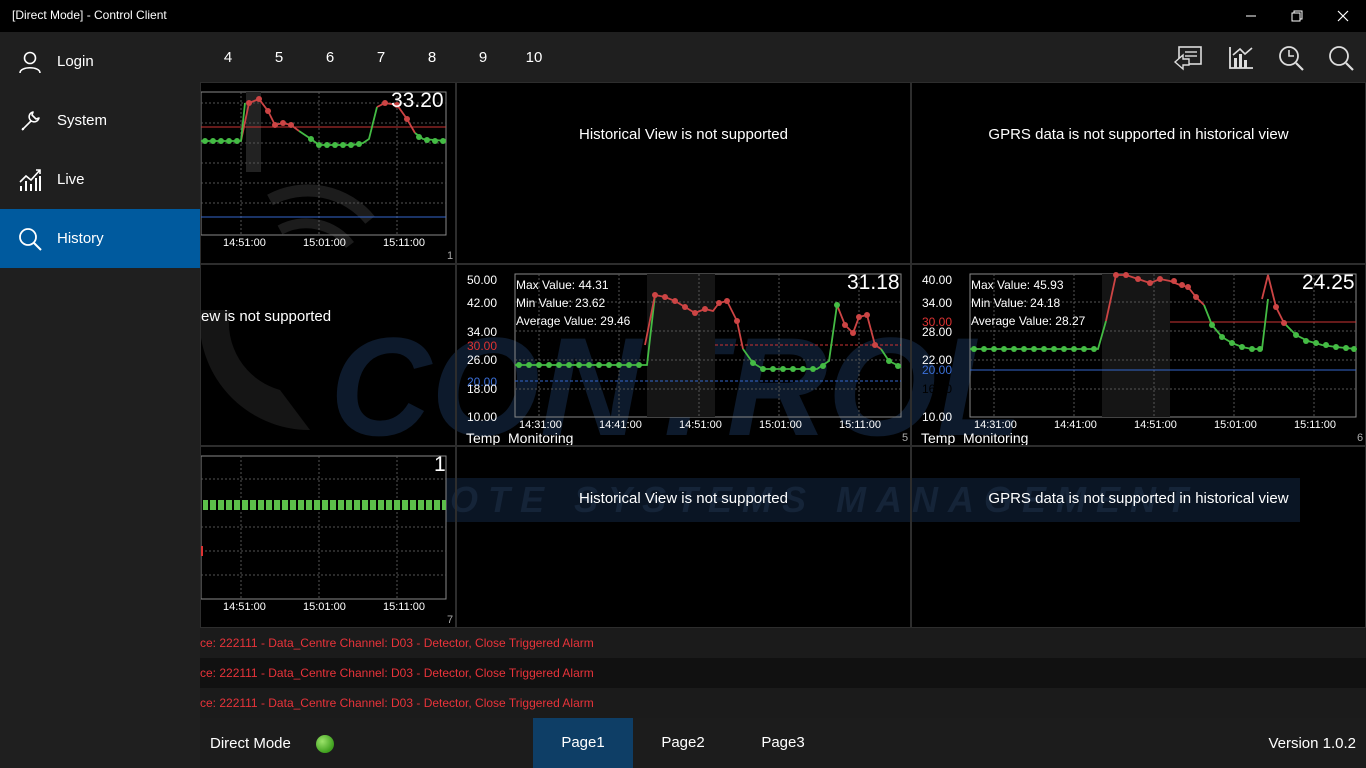 This screenshot has height=768, width=1366. Describe the element at coordinates (573, 321) in the screenshot. I see `average-value: Average Value: 29.46` at that location.